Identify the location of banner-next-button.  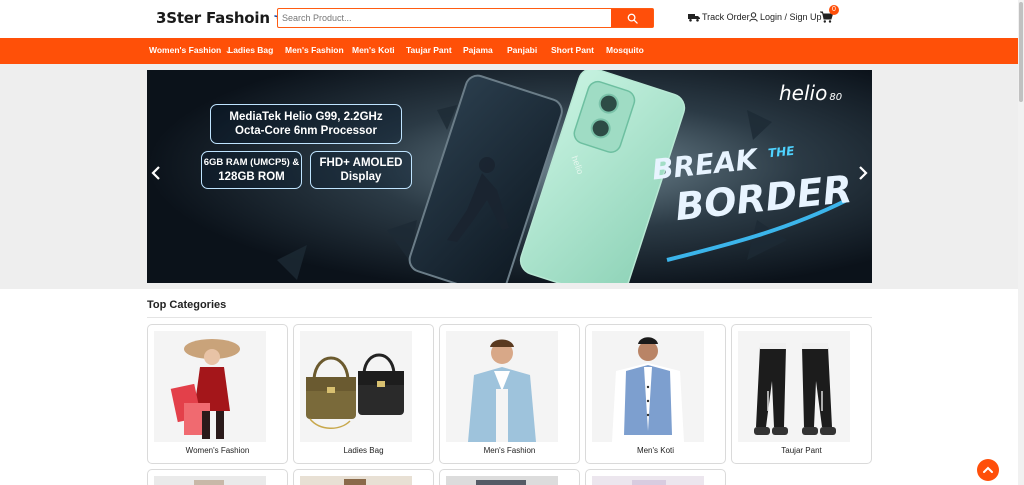
(863, 175).